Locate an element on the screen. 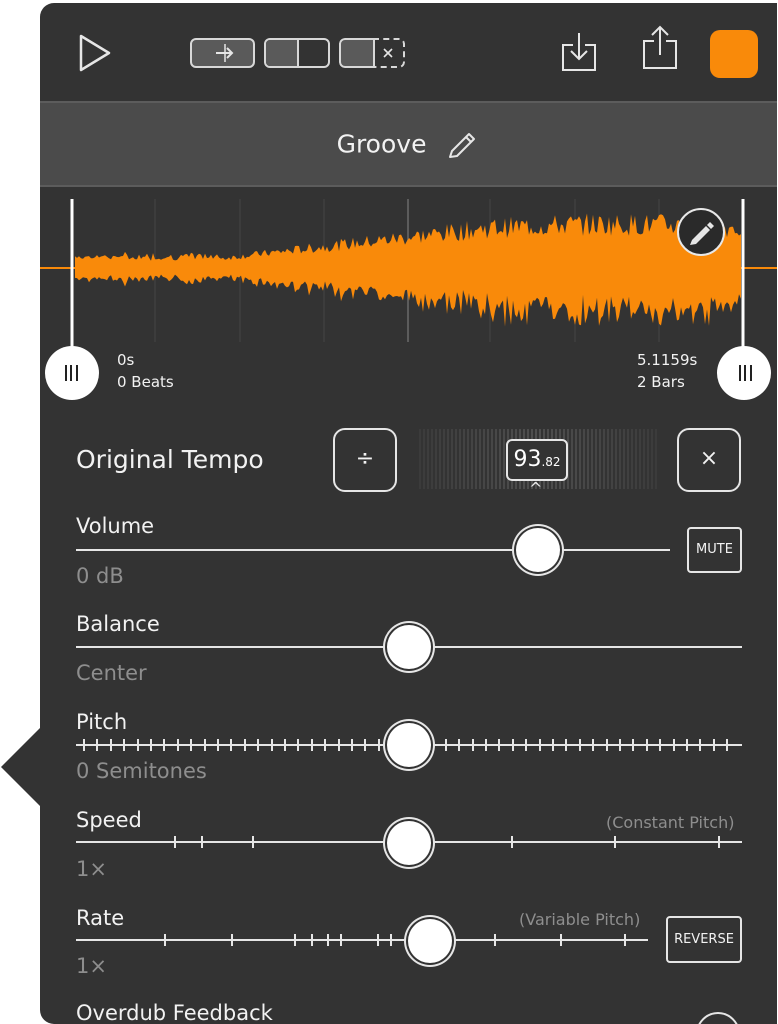 This screenshot has height=1024, width=778. rate-thumb is located at coordinates (430, 941).